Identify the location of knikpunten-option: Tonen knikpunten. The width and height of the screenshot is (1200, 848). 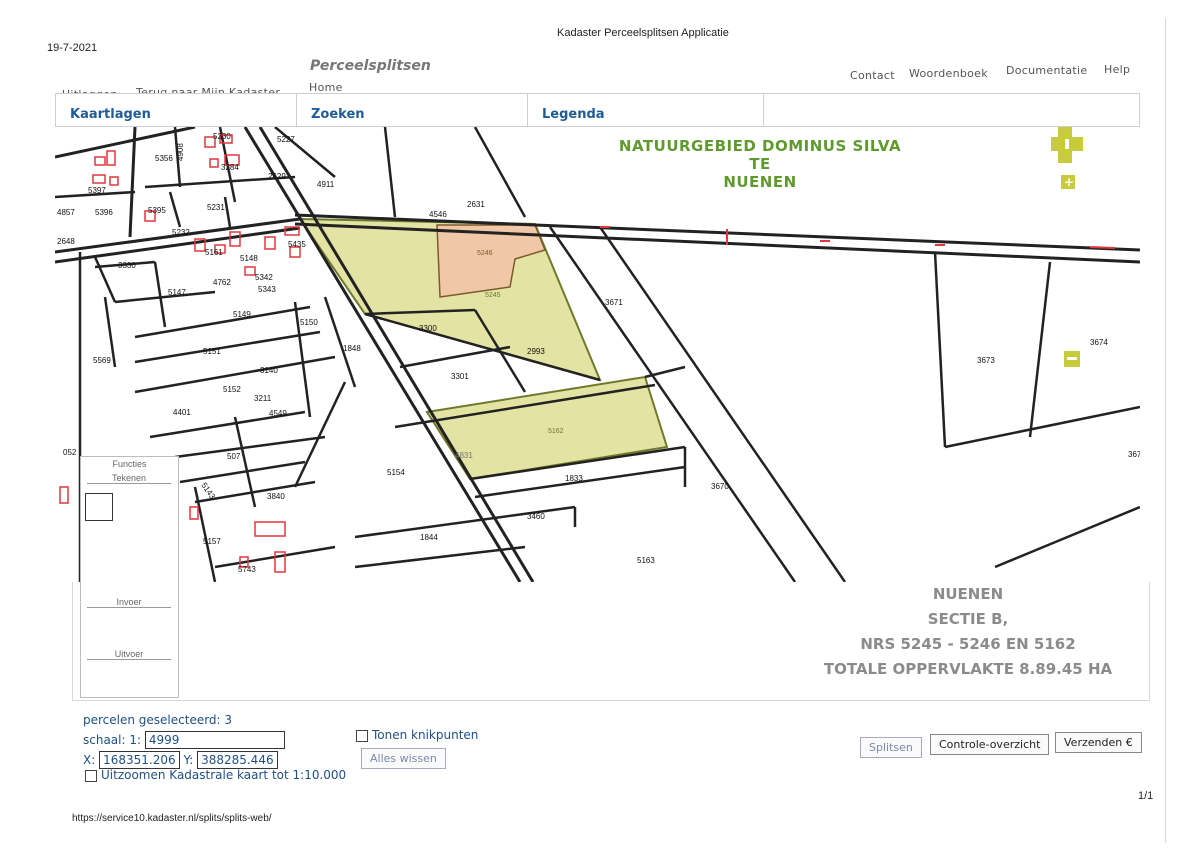
(417, 735).